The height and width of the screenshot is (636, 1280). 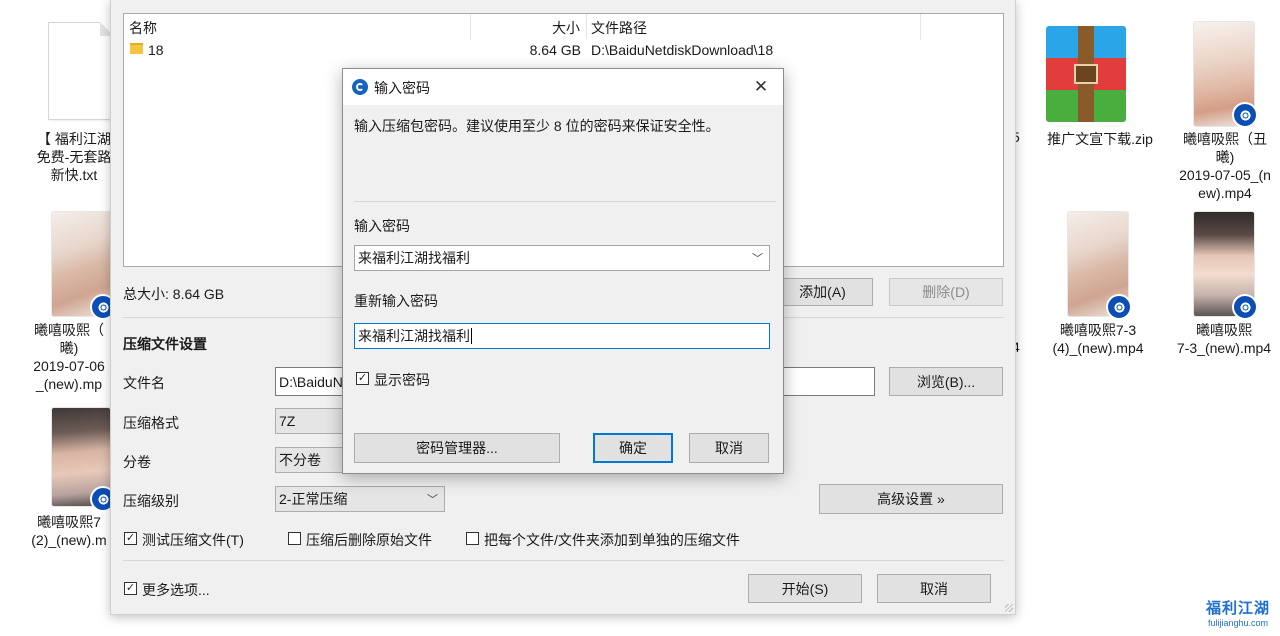 What do you see at coordinates (151, 501) in the screenshot?
I see `level-label: 压缩级别` at bounding box center [151, 501].